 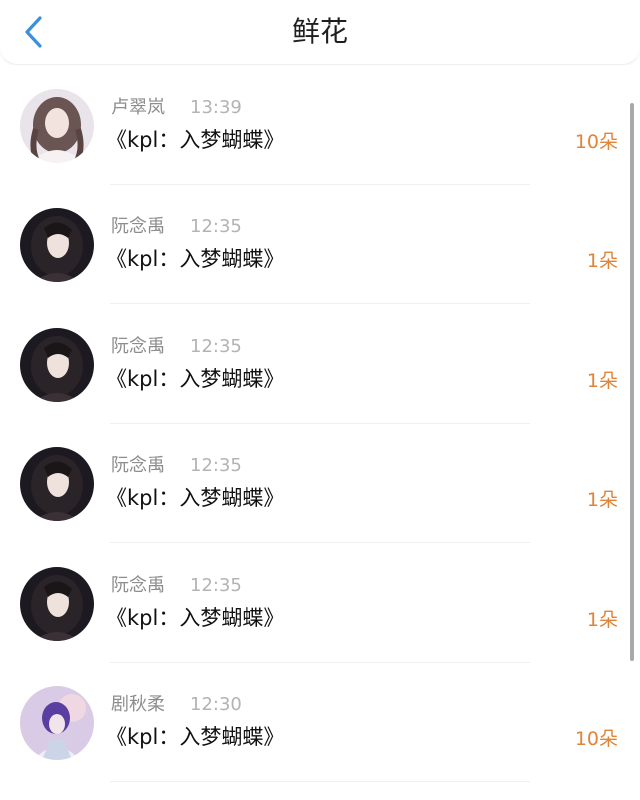 What do you see at coordinates (216, 704) in the screenshot?
I see `sent-time: 12:30` at bounding box center [216, 704].